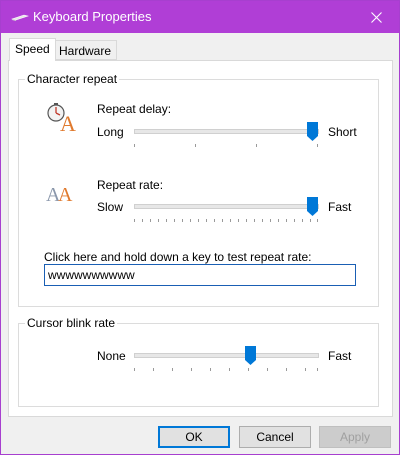 The image size is (400, 455). Describe the element at coordinates (20, 17) in the screenshot. I see `keyboard-icon` at that location.